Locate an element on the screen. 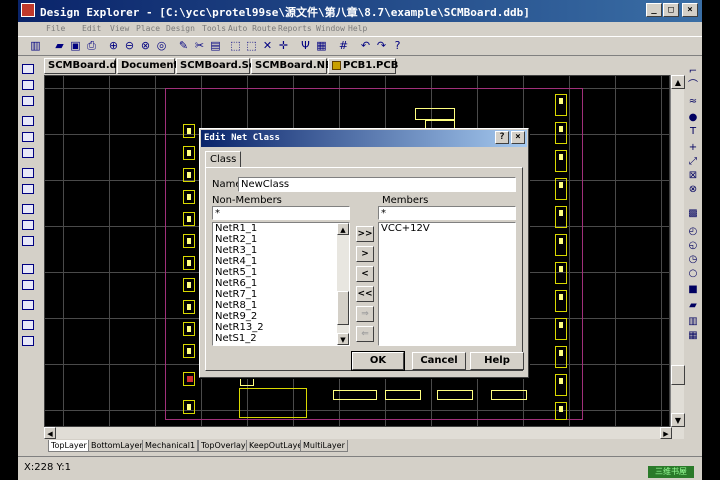 This screenshot has width=720, height=480. layer-tab-topoverlay: TopOverlay is located at coordinates (223, 446).